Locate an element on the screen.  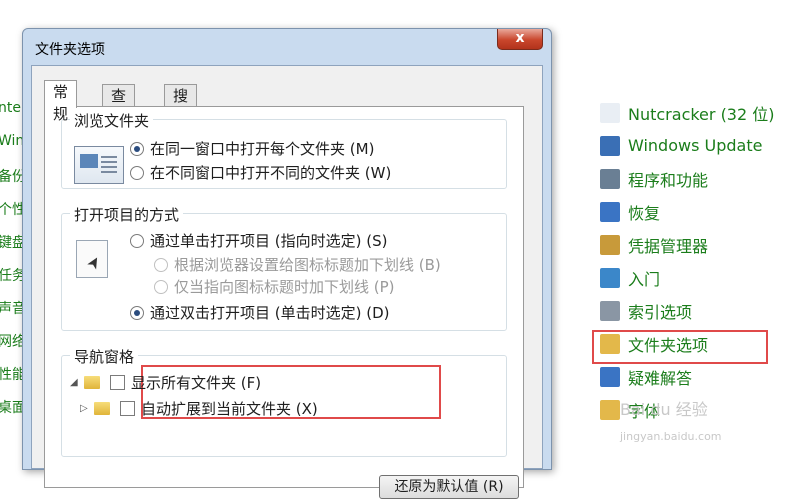
open-same-window-option: 在同一窗口中打开每个文件夹 (M) is located at coordinates (252, 148).